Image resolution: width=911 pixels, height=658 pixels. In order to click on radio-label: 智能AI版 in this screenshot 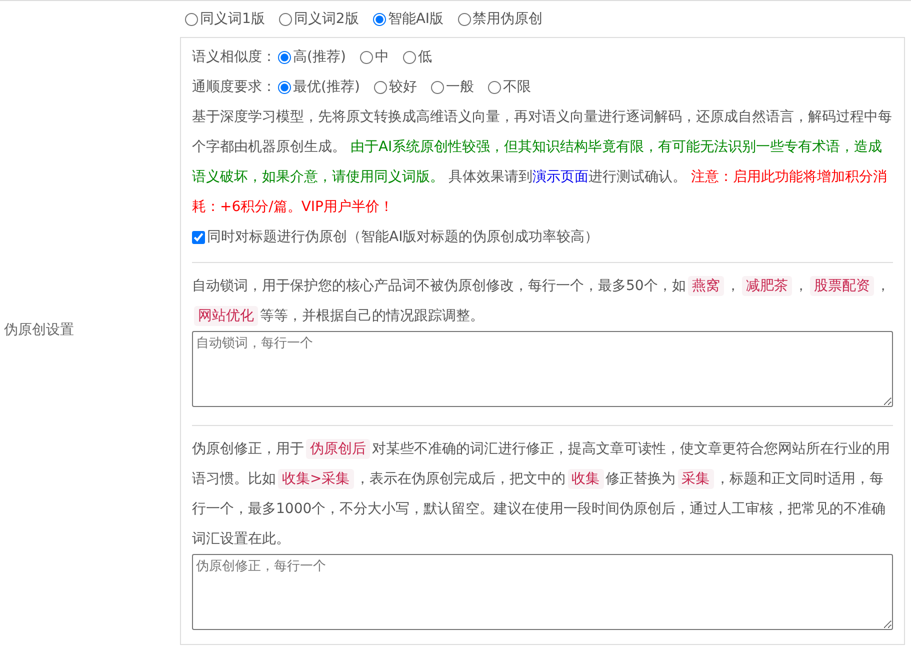, I will do `click(416, 19)`.